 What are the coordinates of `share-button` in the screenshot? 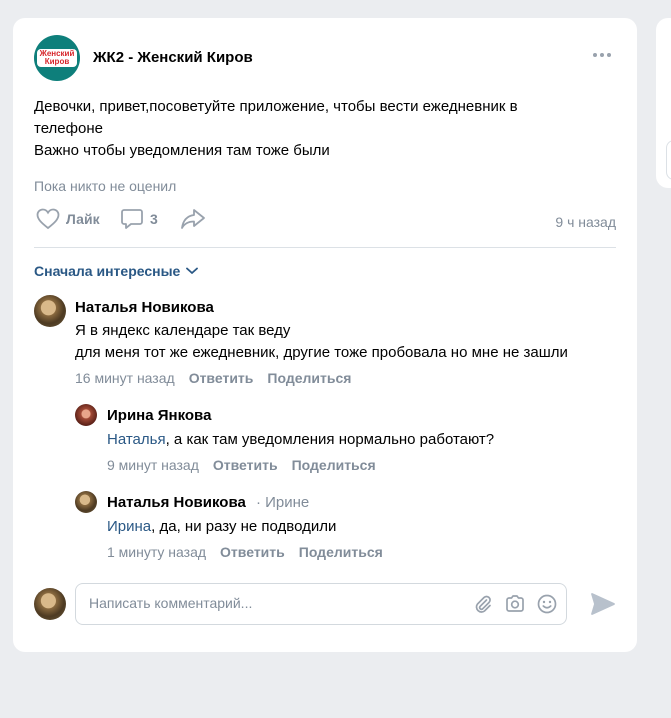 It's located at (193, 219).